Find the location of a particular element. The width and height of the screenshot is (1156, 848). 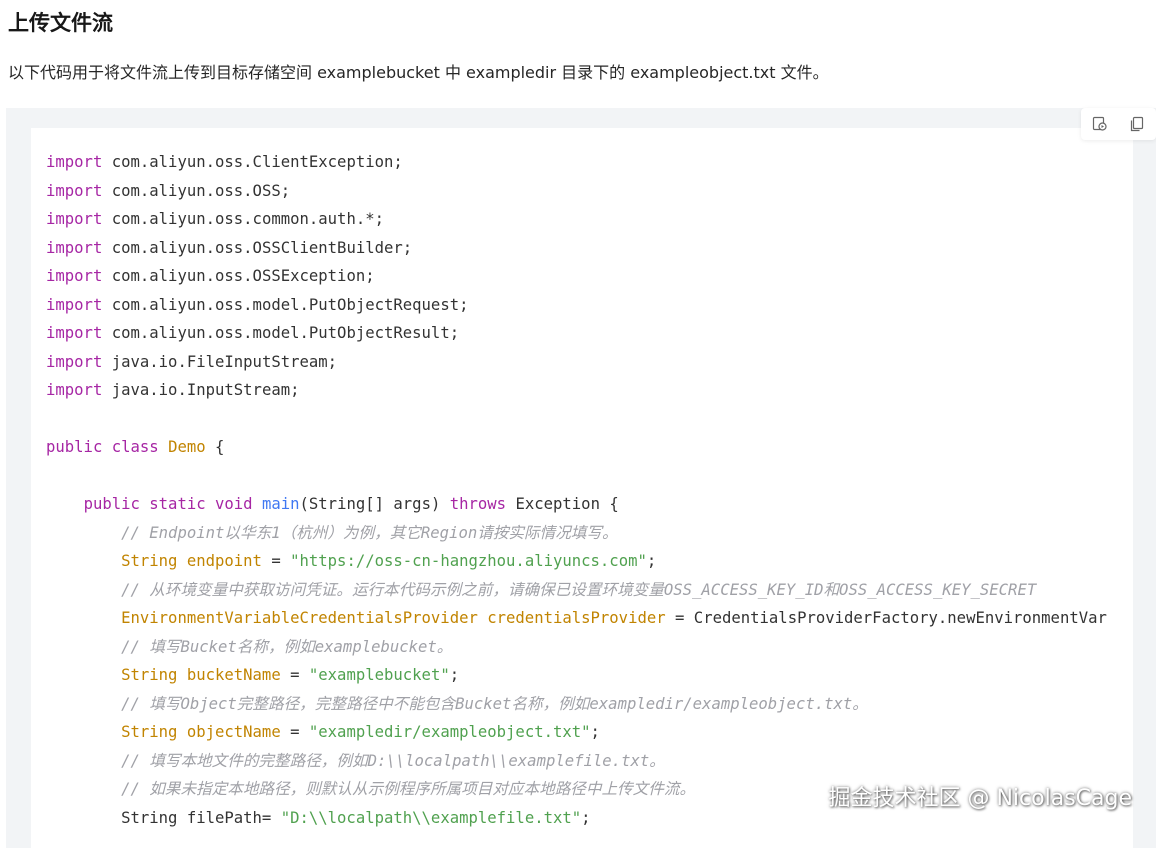

code-line: import com.aliyun.oss.ClientException; is located at coordinates (576, 162).